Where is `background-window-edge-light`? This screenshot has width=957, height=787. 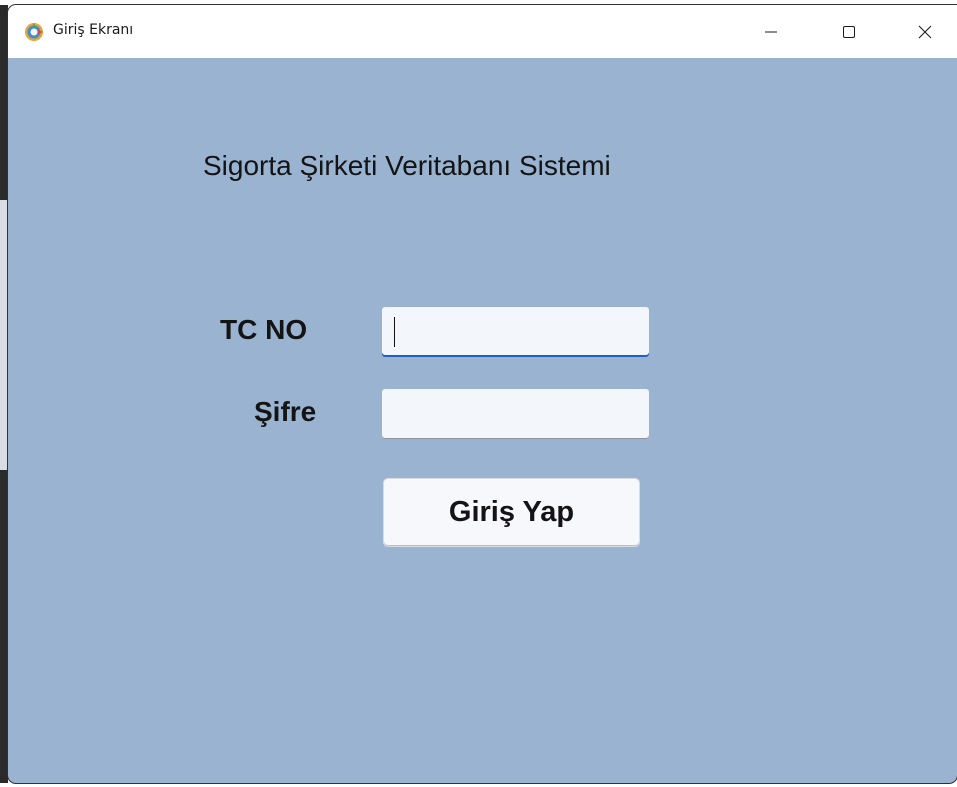
background-window-edge-light is located at coordinates (4, 335).